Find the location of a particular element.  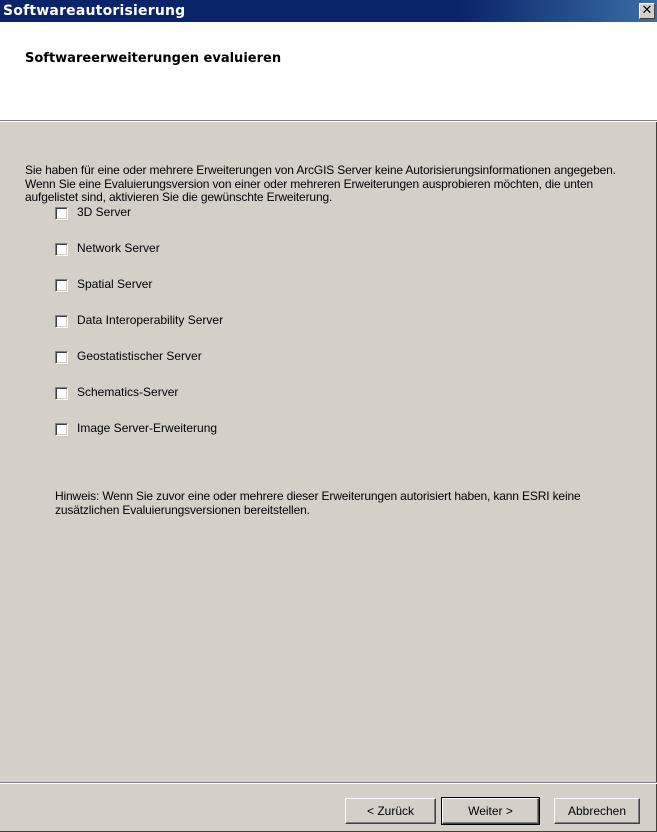

header-panel: Softwareerweiterungen evaluieren is located at coordinates (328, 72).